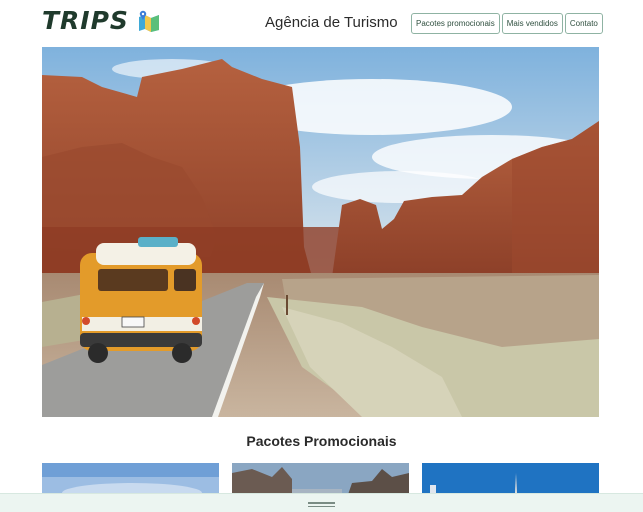  I want to click on logo: TRIPS, so click(101, 20).